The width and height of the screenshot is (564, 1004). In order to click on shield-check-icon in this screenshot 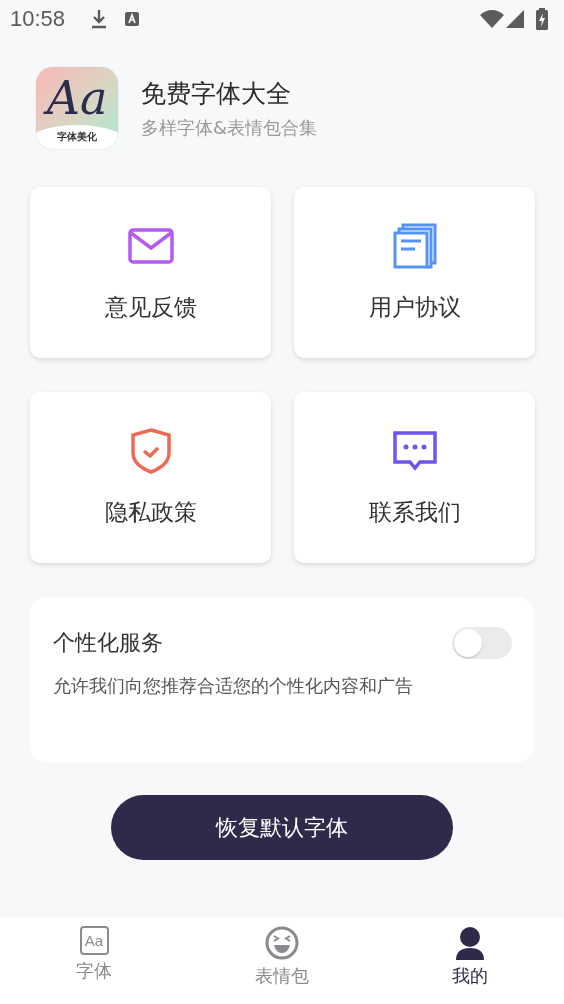, I will do `click(150, 451)`.